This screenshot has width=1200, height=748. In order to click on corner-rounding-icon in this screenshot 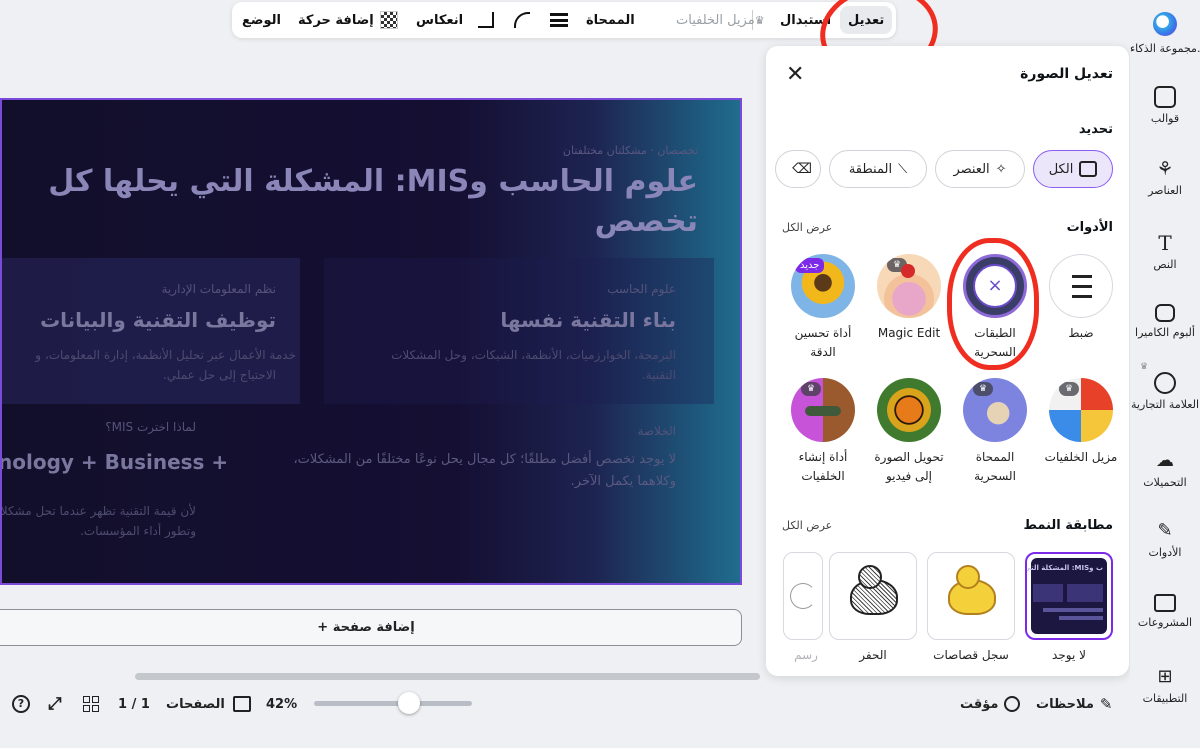, I will do `click(522, 20)`.